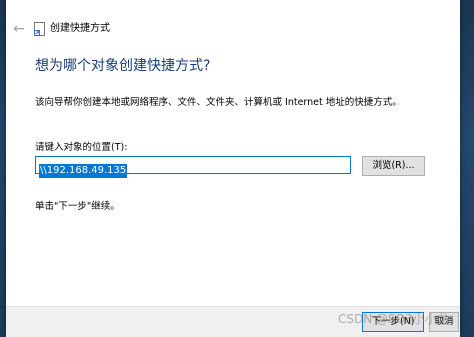 This screenshot has height=337, width=474. I want to click on location-label: 请键入对象的位置(T):, so click(81, 147).